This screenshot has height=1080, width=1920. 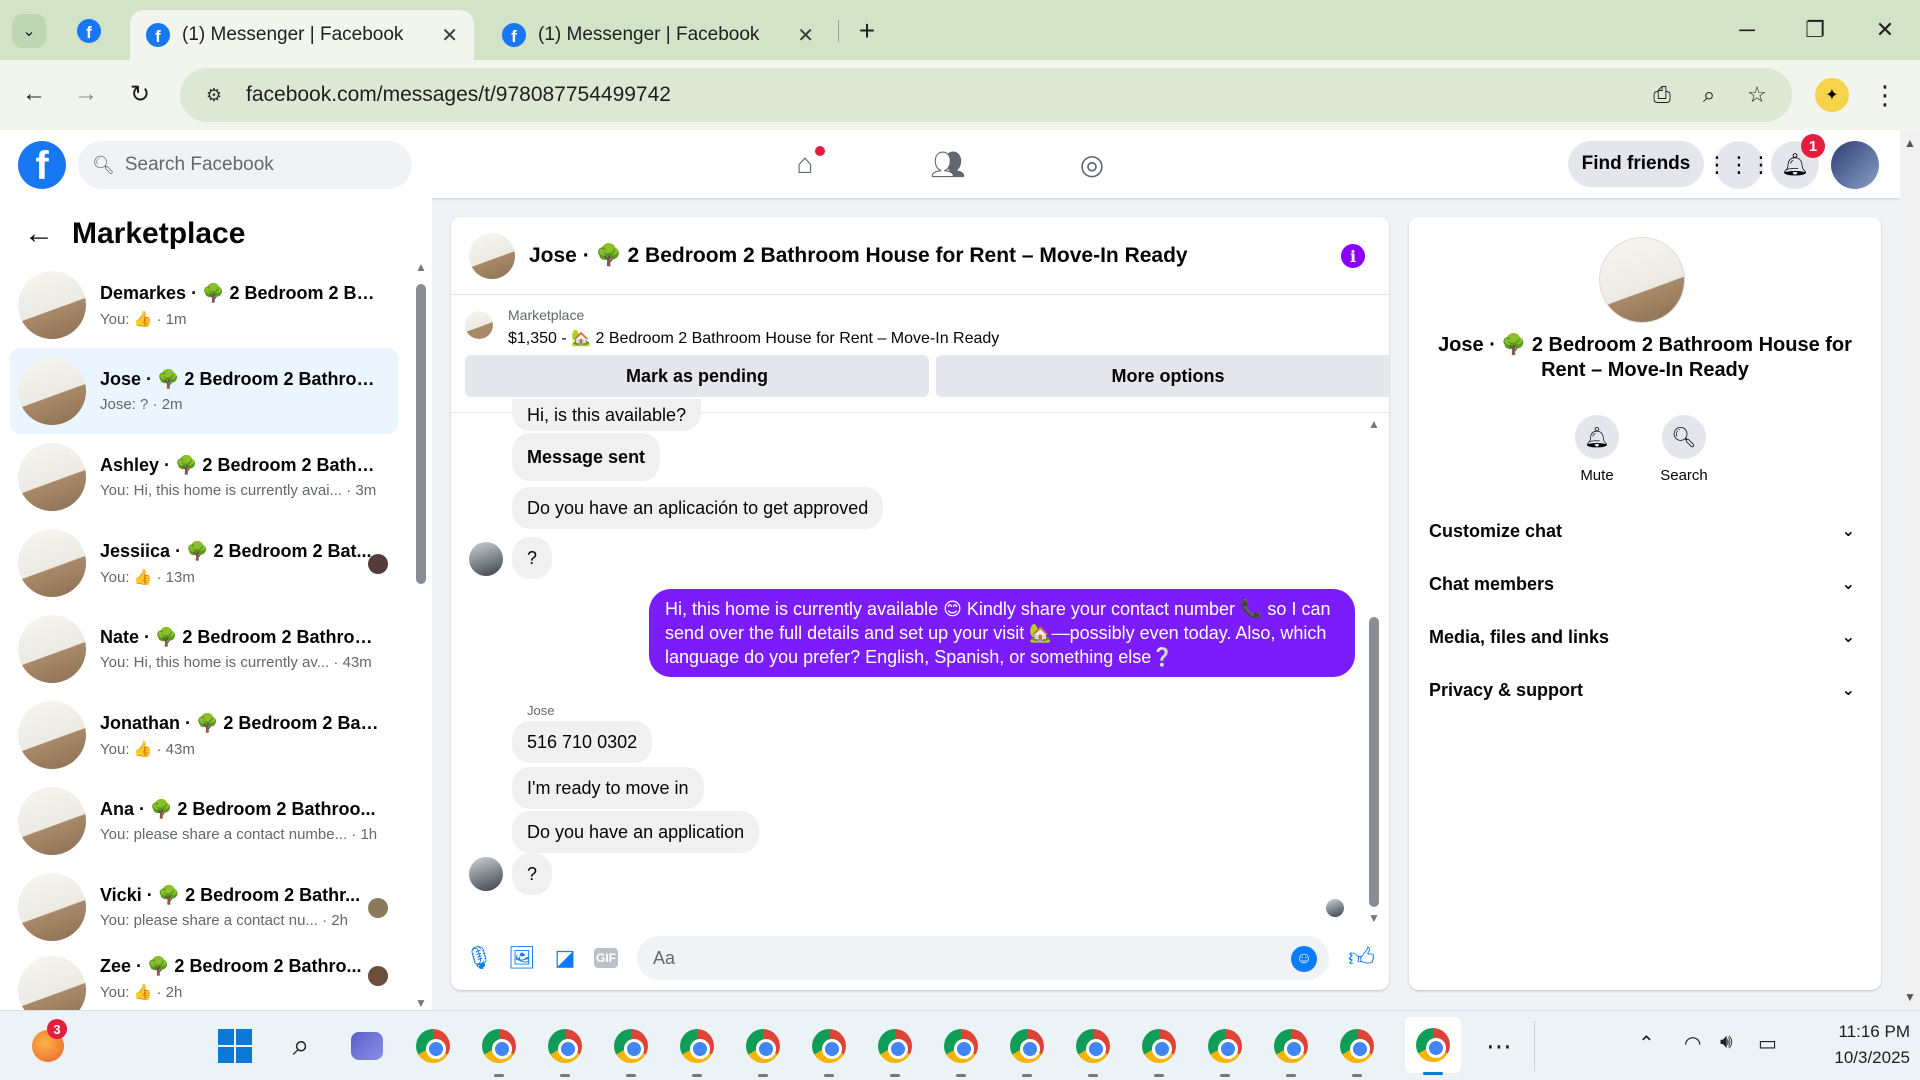 I want to click on message-scrollbar: ▲ ▼, so click(x=1374, y=671).